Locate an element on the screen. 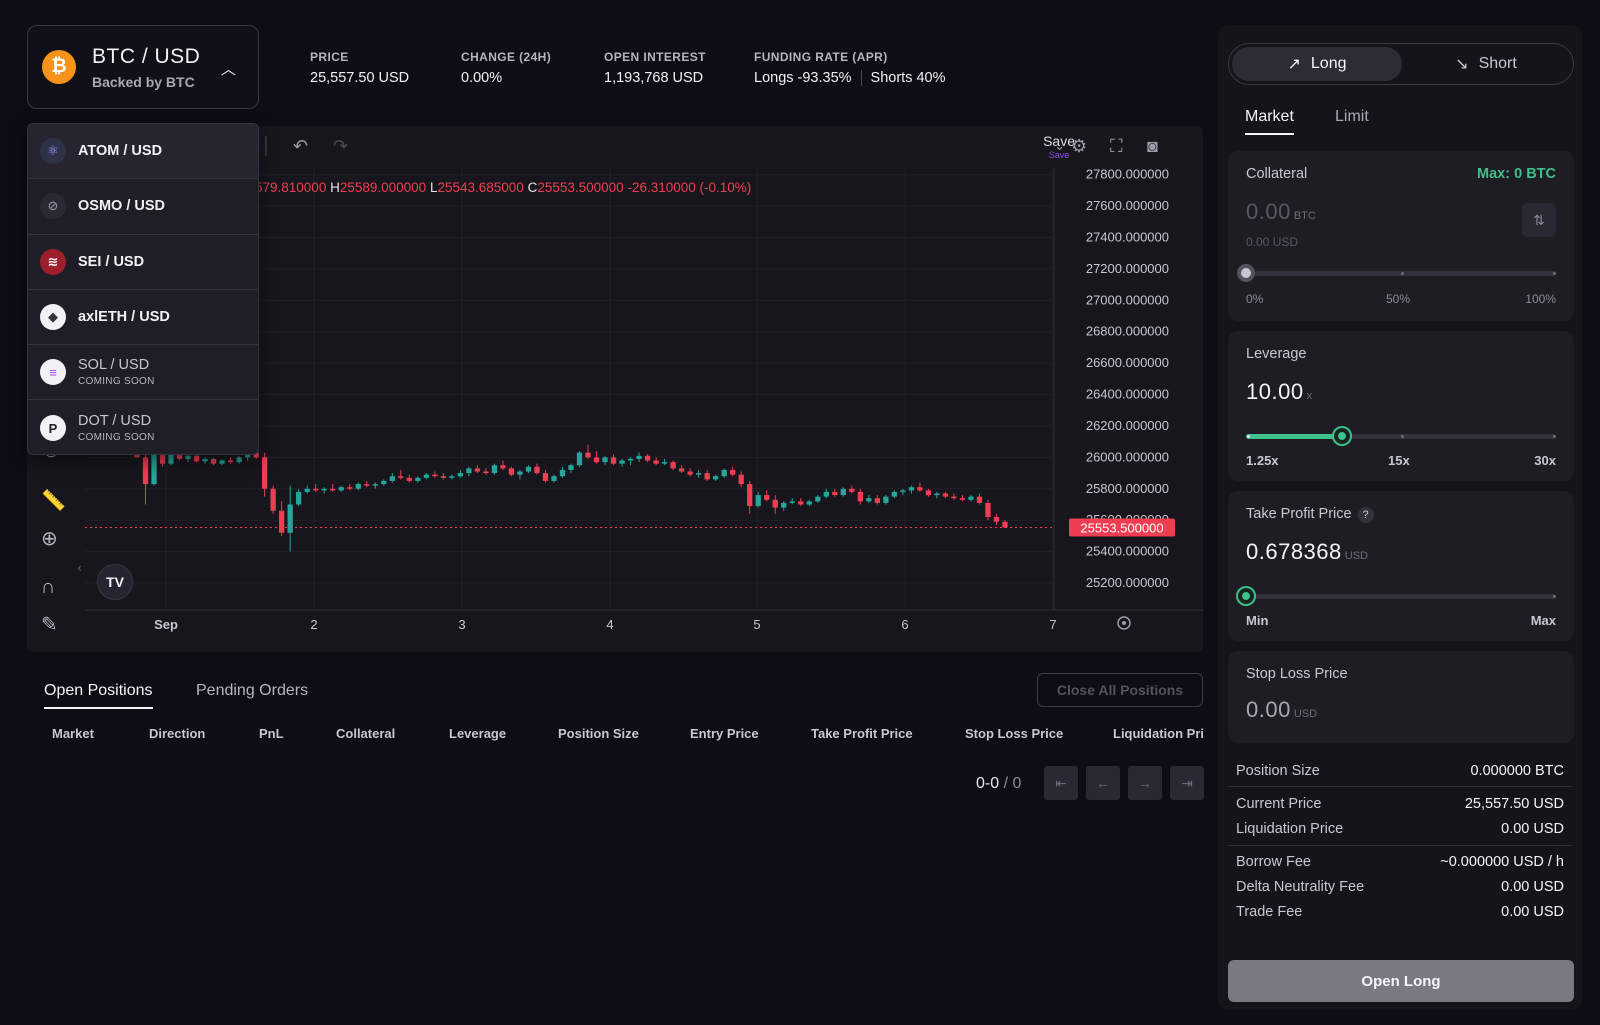 This screenshot has width=1600, height=1025. column-header-pnl: PnL is located at coordinates (271, 733).